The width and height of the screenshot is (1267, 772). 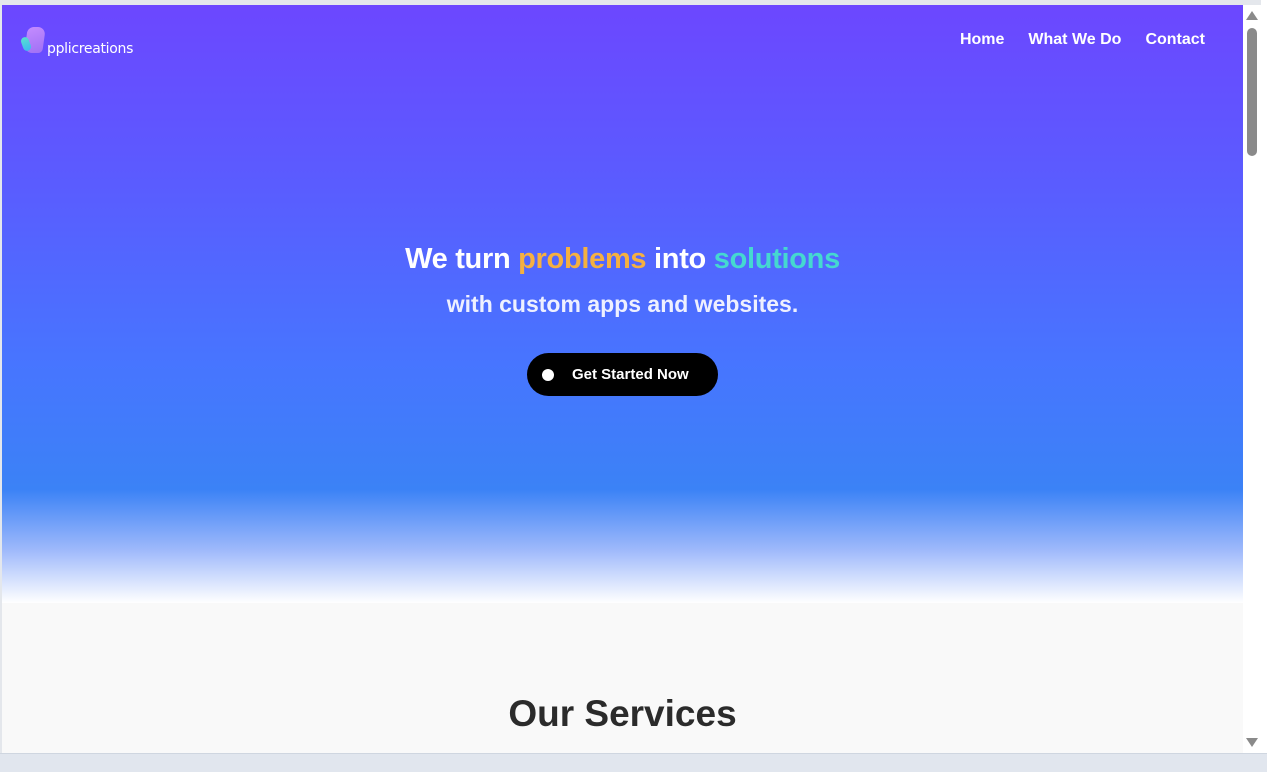 What do you see at coordinates (90, 49) in the screenshot?
I see `logo-text: pplicreations` at bounding box center [90, 49].